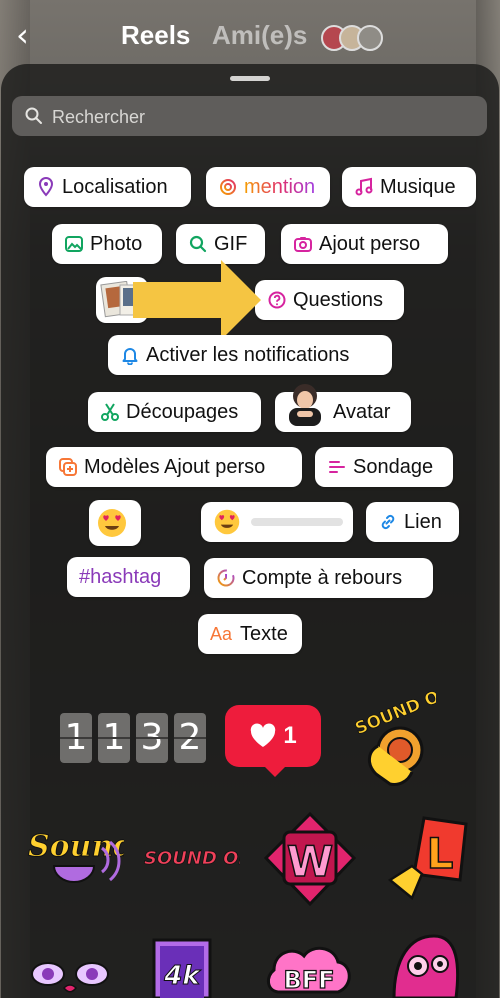 This screenshot has width=500, height=998. Describe the element at coordinates (264, 633) in the screenshot. I see `sticker-label: Texte` at that location.